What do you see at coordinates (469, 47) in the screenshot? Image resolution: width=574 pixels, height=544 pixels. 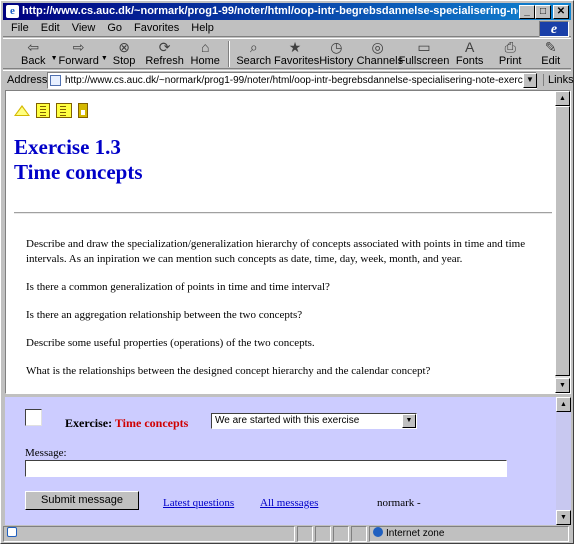 I see `fonts-icon: A` at bounding box center [469, 47].